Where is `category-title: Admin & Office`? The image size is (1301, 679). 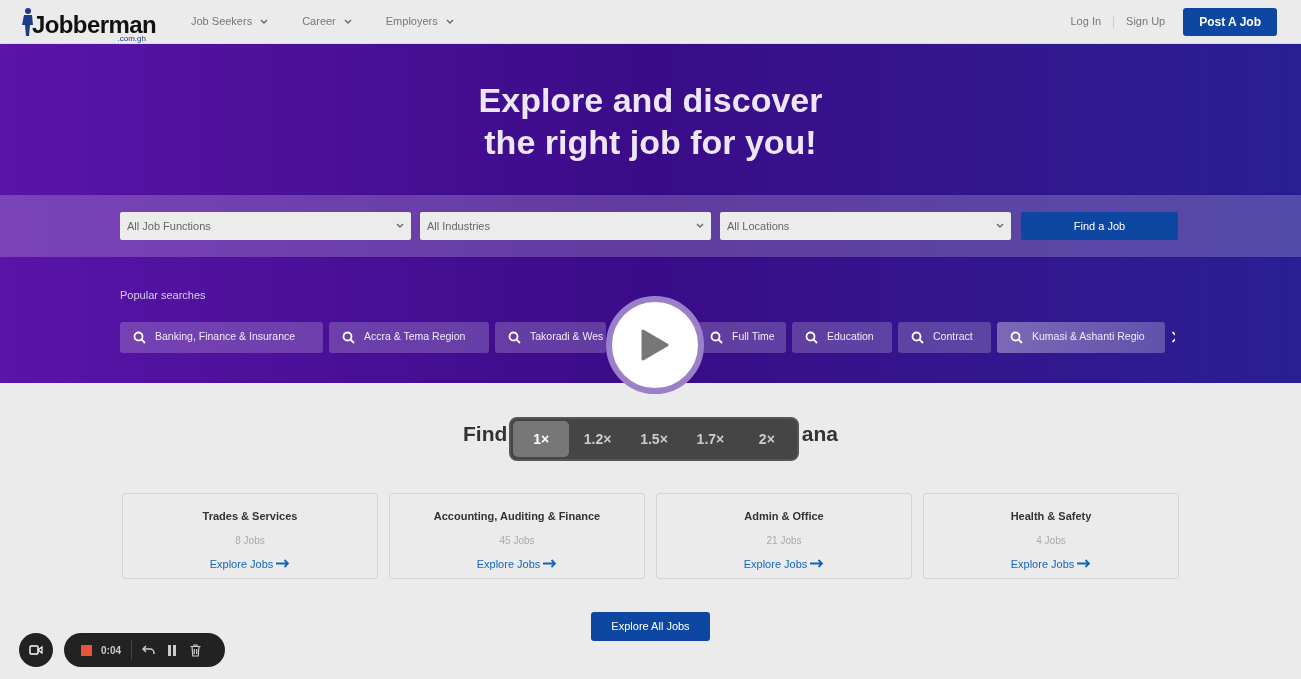 category-title: Admin & Office is located at coordinates (784, 516).